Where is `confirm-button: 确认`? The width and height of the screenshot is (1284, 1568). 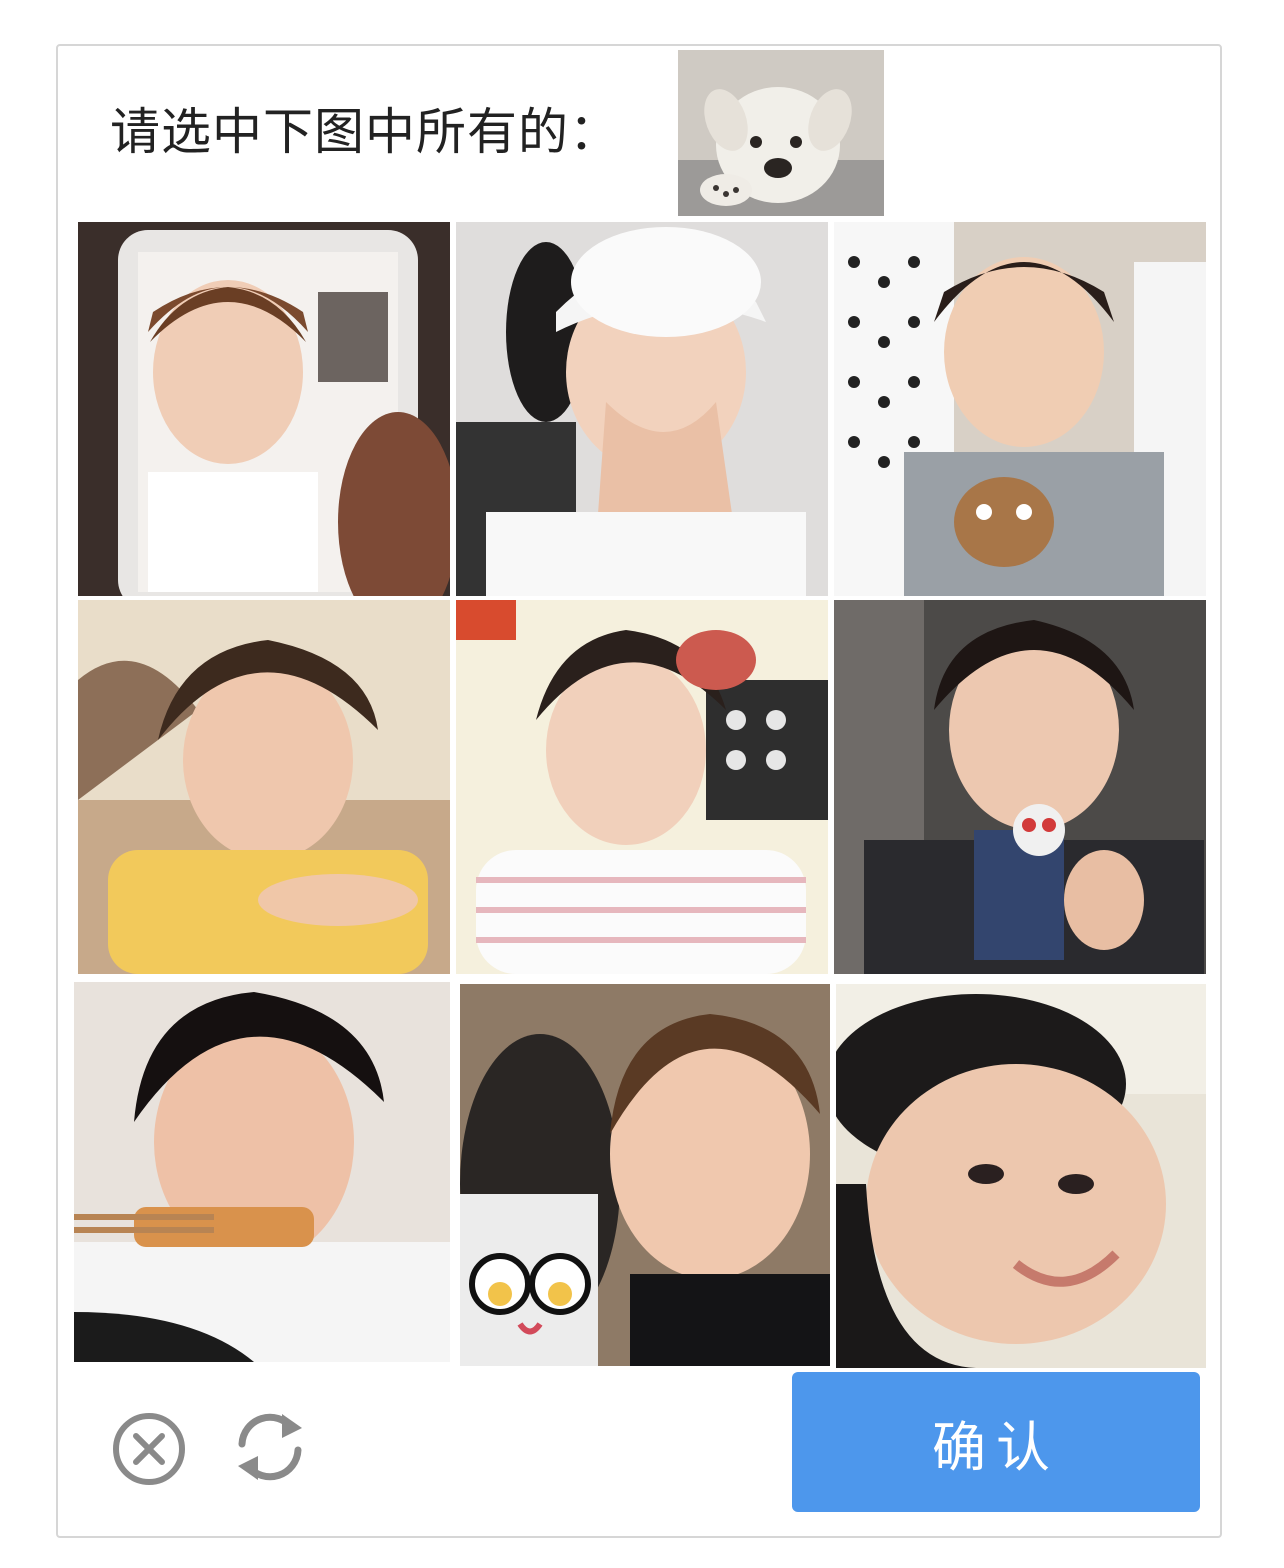 confirm-button: 确认 is located at coordinates (996, 1442).